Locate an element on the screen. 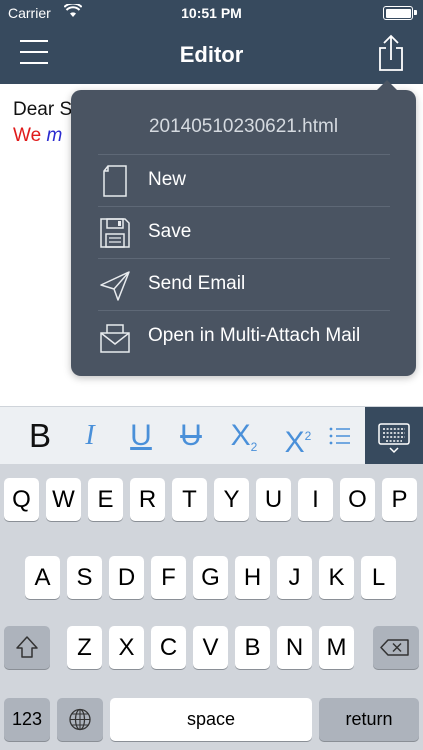 The width and height of the screenshot is (423, 750). paper-plane-icon is located at coordinates (115, 286).